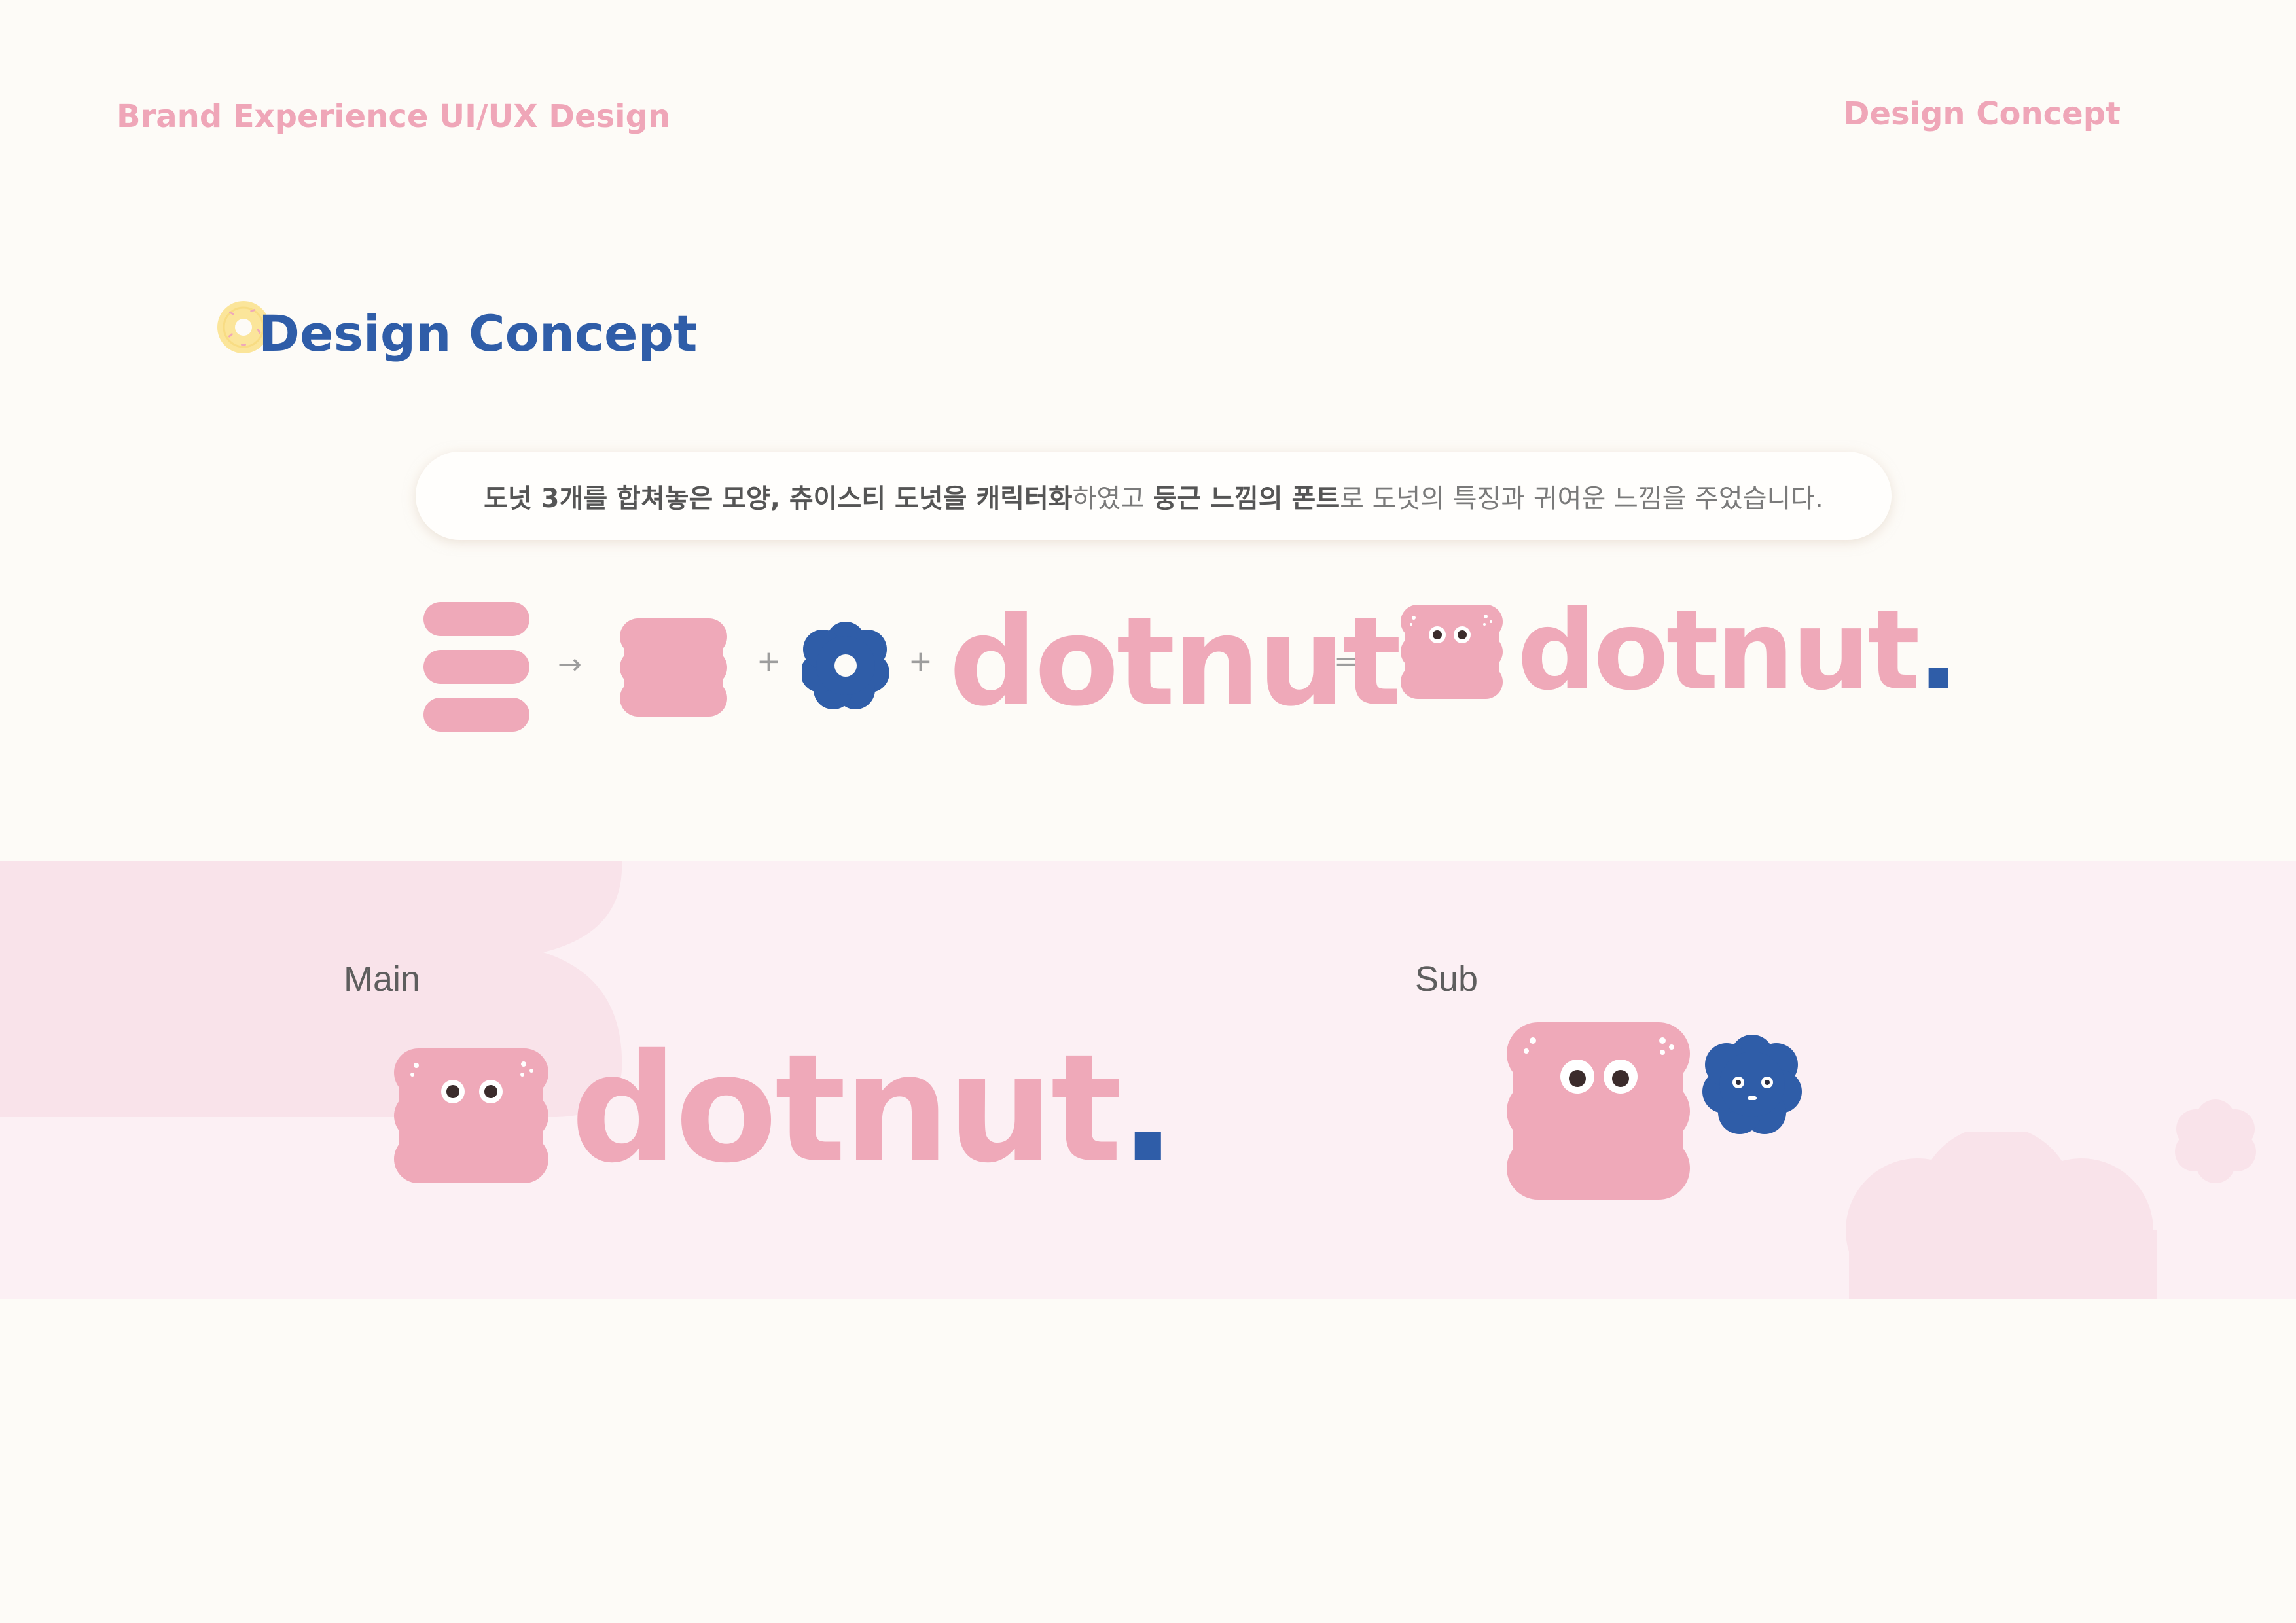 Image resolution: width=2296 pixels, height=1623 pixels. Describe the element at coordinates (476, 667) in the screenshot. I see `three-bars-icon` at that location.